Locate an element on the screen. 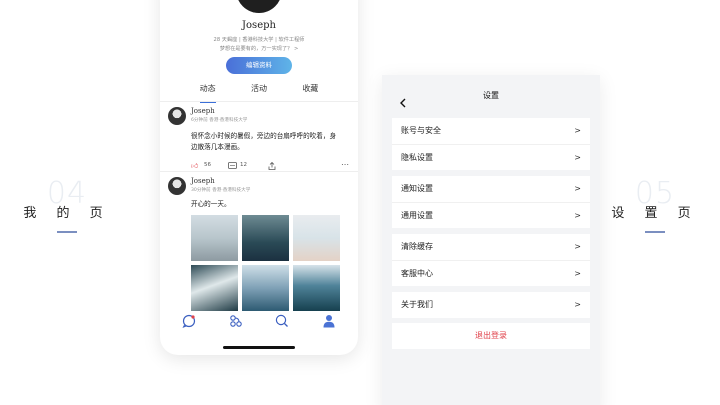 This screenshot has height=405, width=720. section-label-profile: 04 我 的 页 is located at coordinates (67, 204).